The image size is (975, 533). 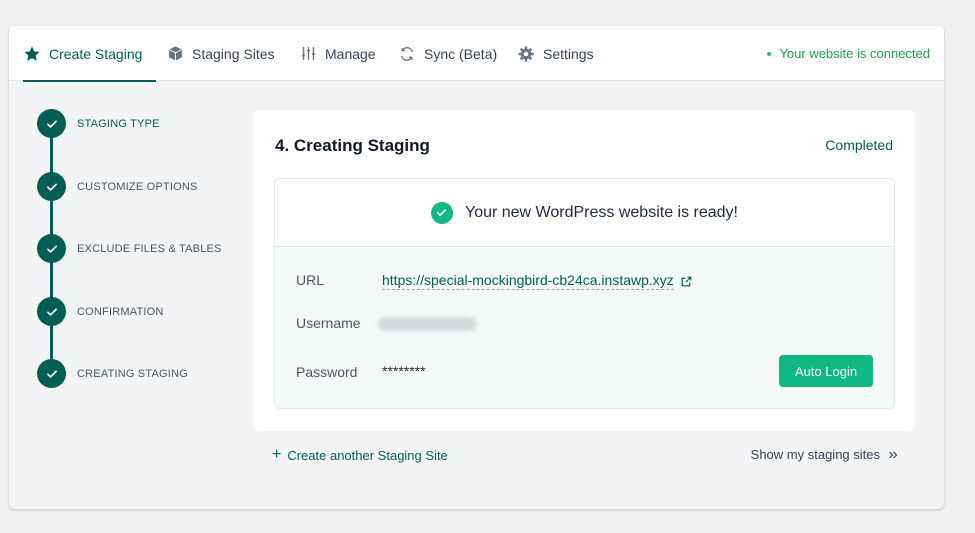 I want to click on box-icon, so click(x=175, y=54).